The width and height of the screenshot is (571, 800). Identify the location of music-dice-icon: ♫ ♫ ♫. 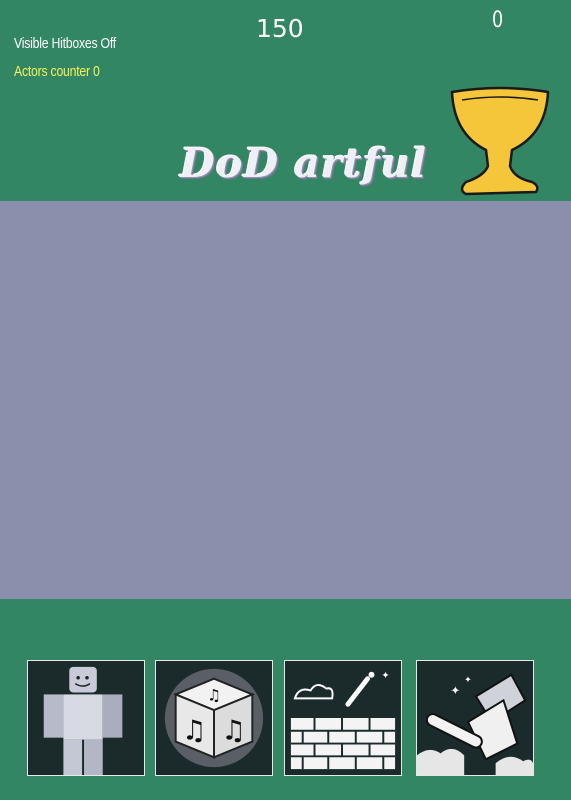
(214, 718).